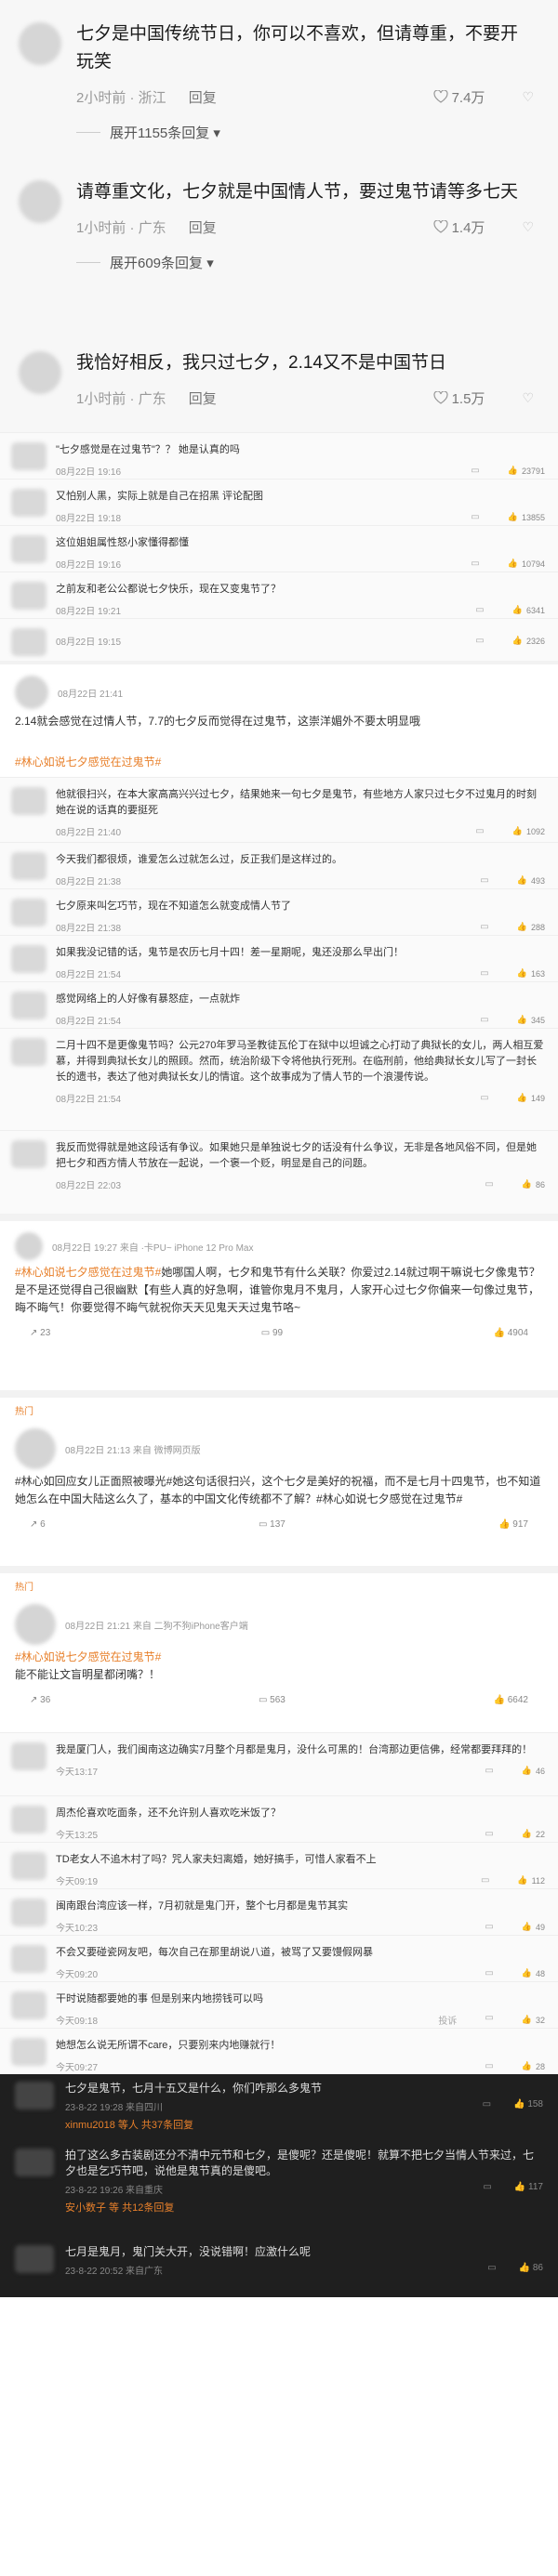 This screenshot has width=558, height=2576. What do you see at coordinates (528, 831) in the screenshot?
I see `like-button: 👍 1092` at bounding box center [528, 831].